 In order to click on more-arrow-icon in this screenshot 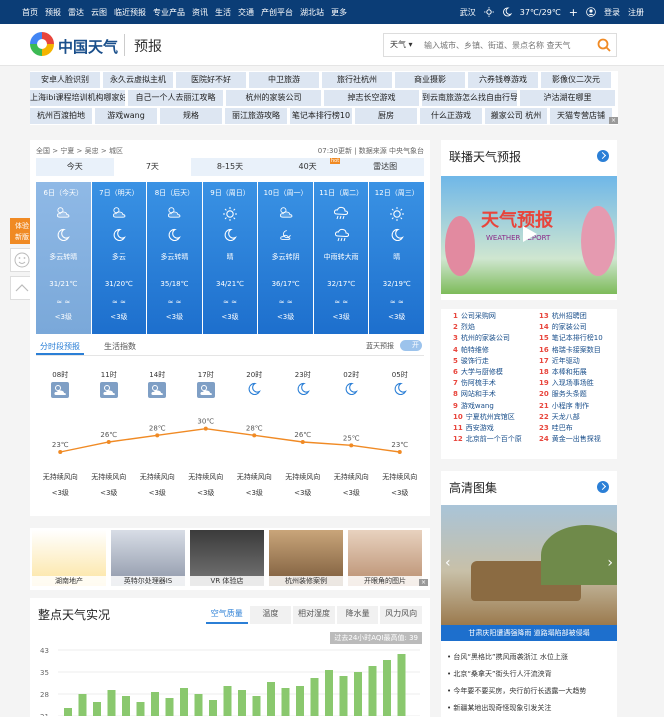, I will do `click(603, 156)`.